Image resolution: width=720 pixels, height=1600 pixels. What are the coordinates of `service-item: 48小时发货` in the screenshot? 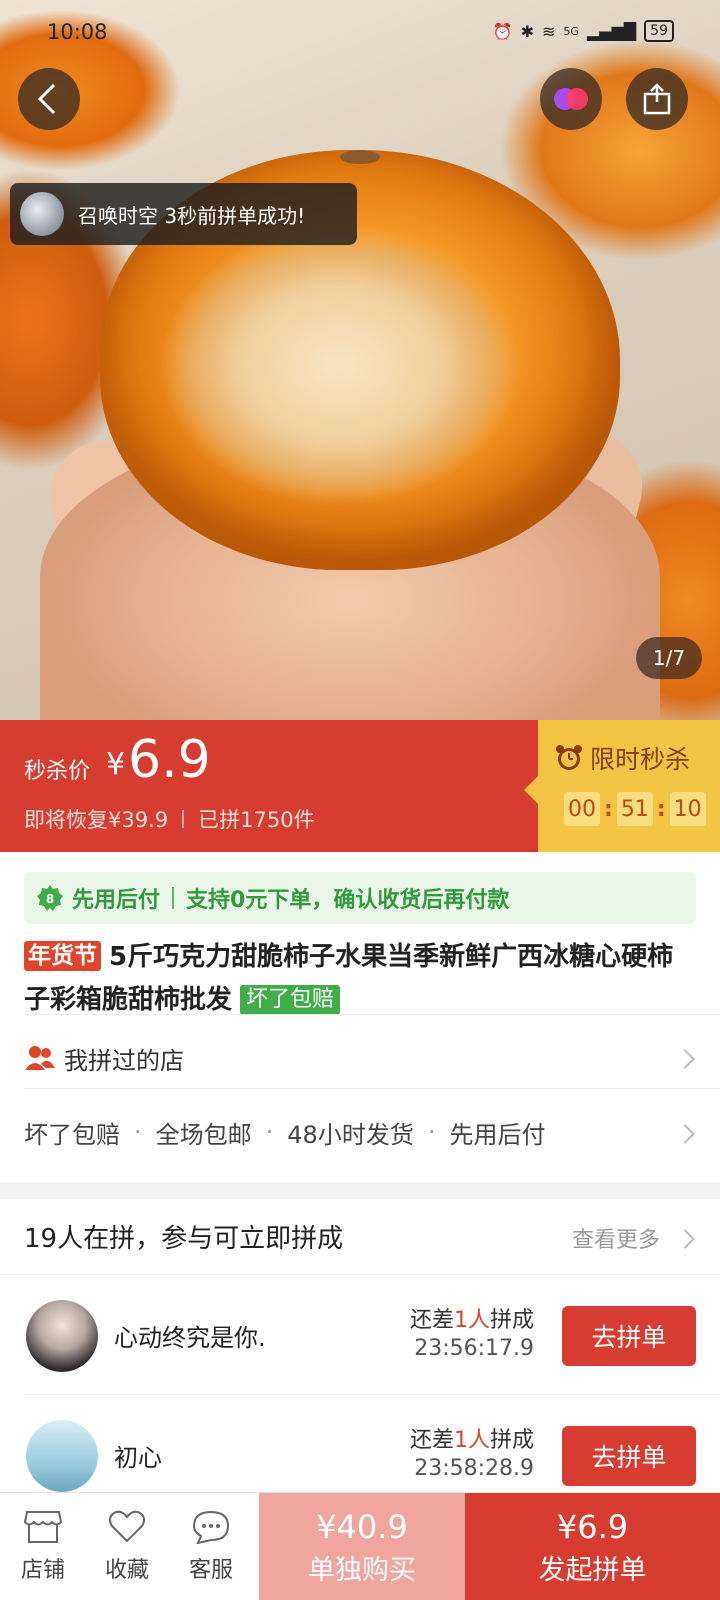 It's located at (350, 1134).